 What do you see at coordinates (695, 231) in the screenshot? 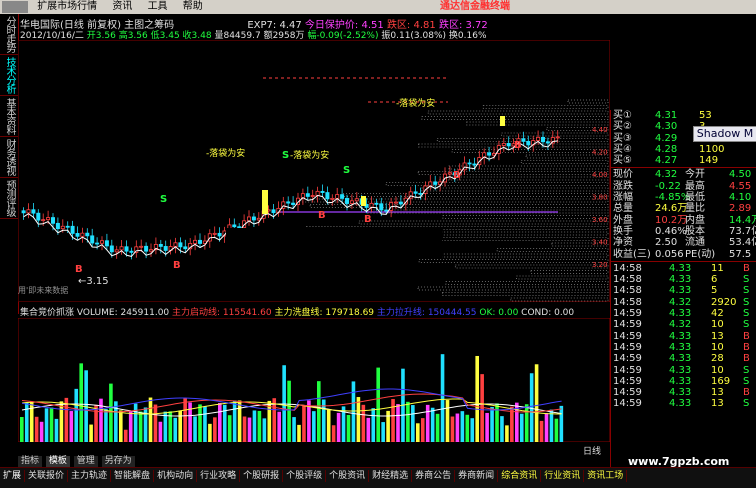
I see `stat-row-cell: 股本` at bounding box center [695, 231].